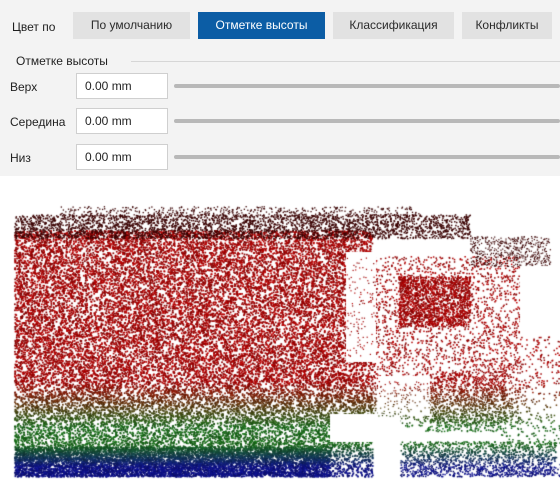  I want to click on bottom-elevation-input, so click(122, 157).